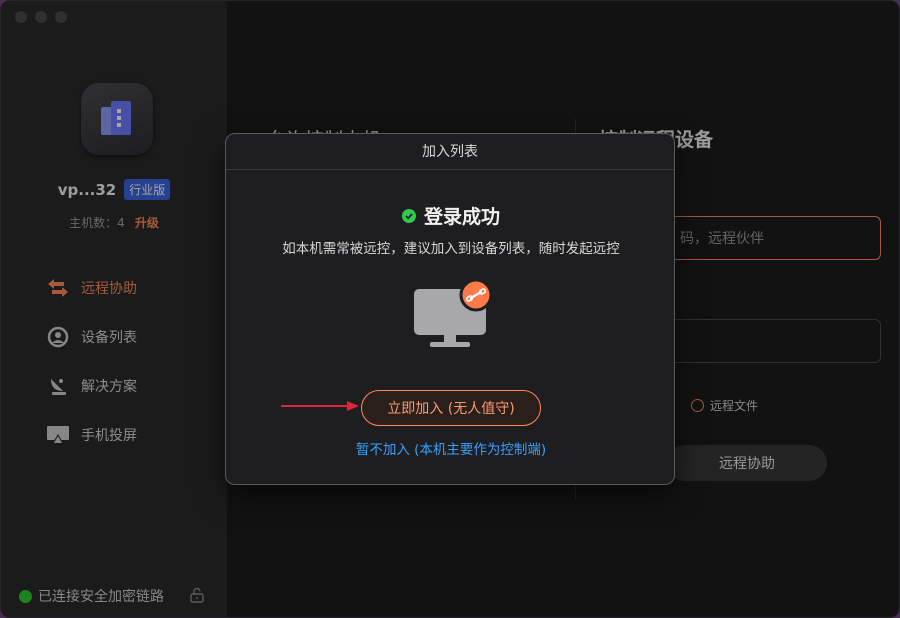  What do you see at coordinates (451, 249) in the screenshot?
I see `dialog-description: 如本机需常被远控，建议加入到设备列表，随时发起远控` at bounding box center [451, 249].